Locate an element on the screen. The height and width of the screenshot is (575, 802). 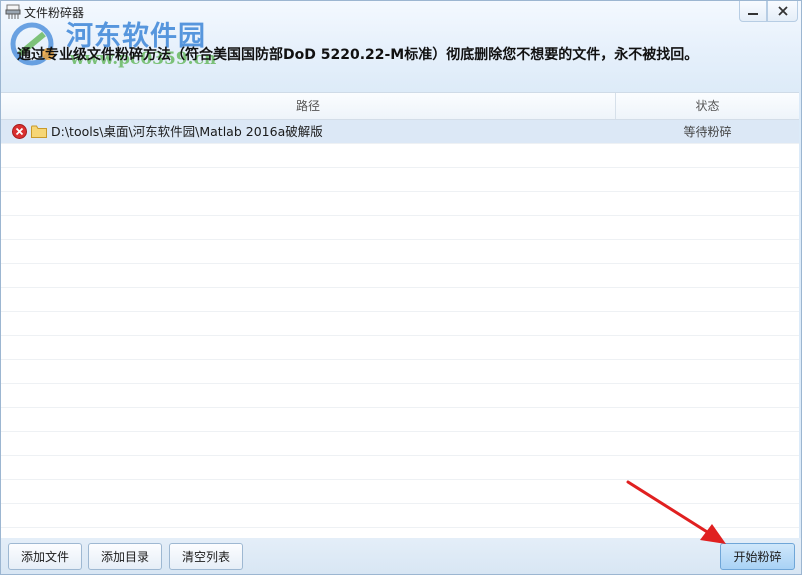
column-header-status: 状态 is located at coordinates (707, 106).